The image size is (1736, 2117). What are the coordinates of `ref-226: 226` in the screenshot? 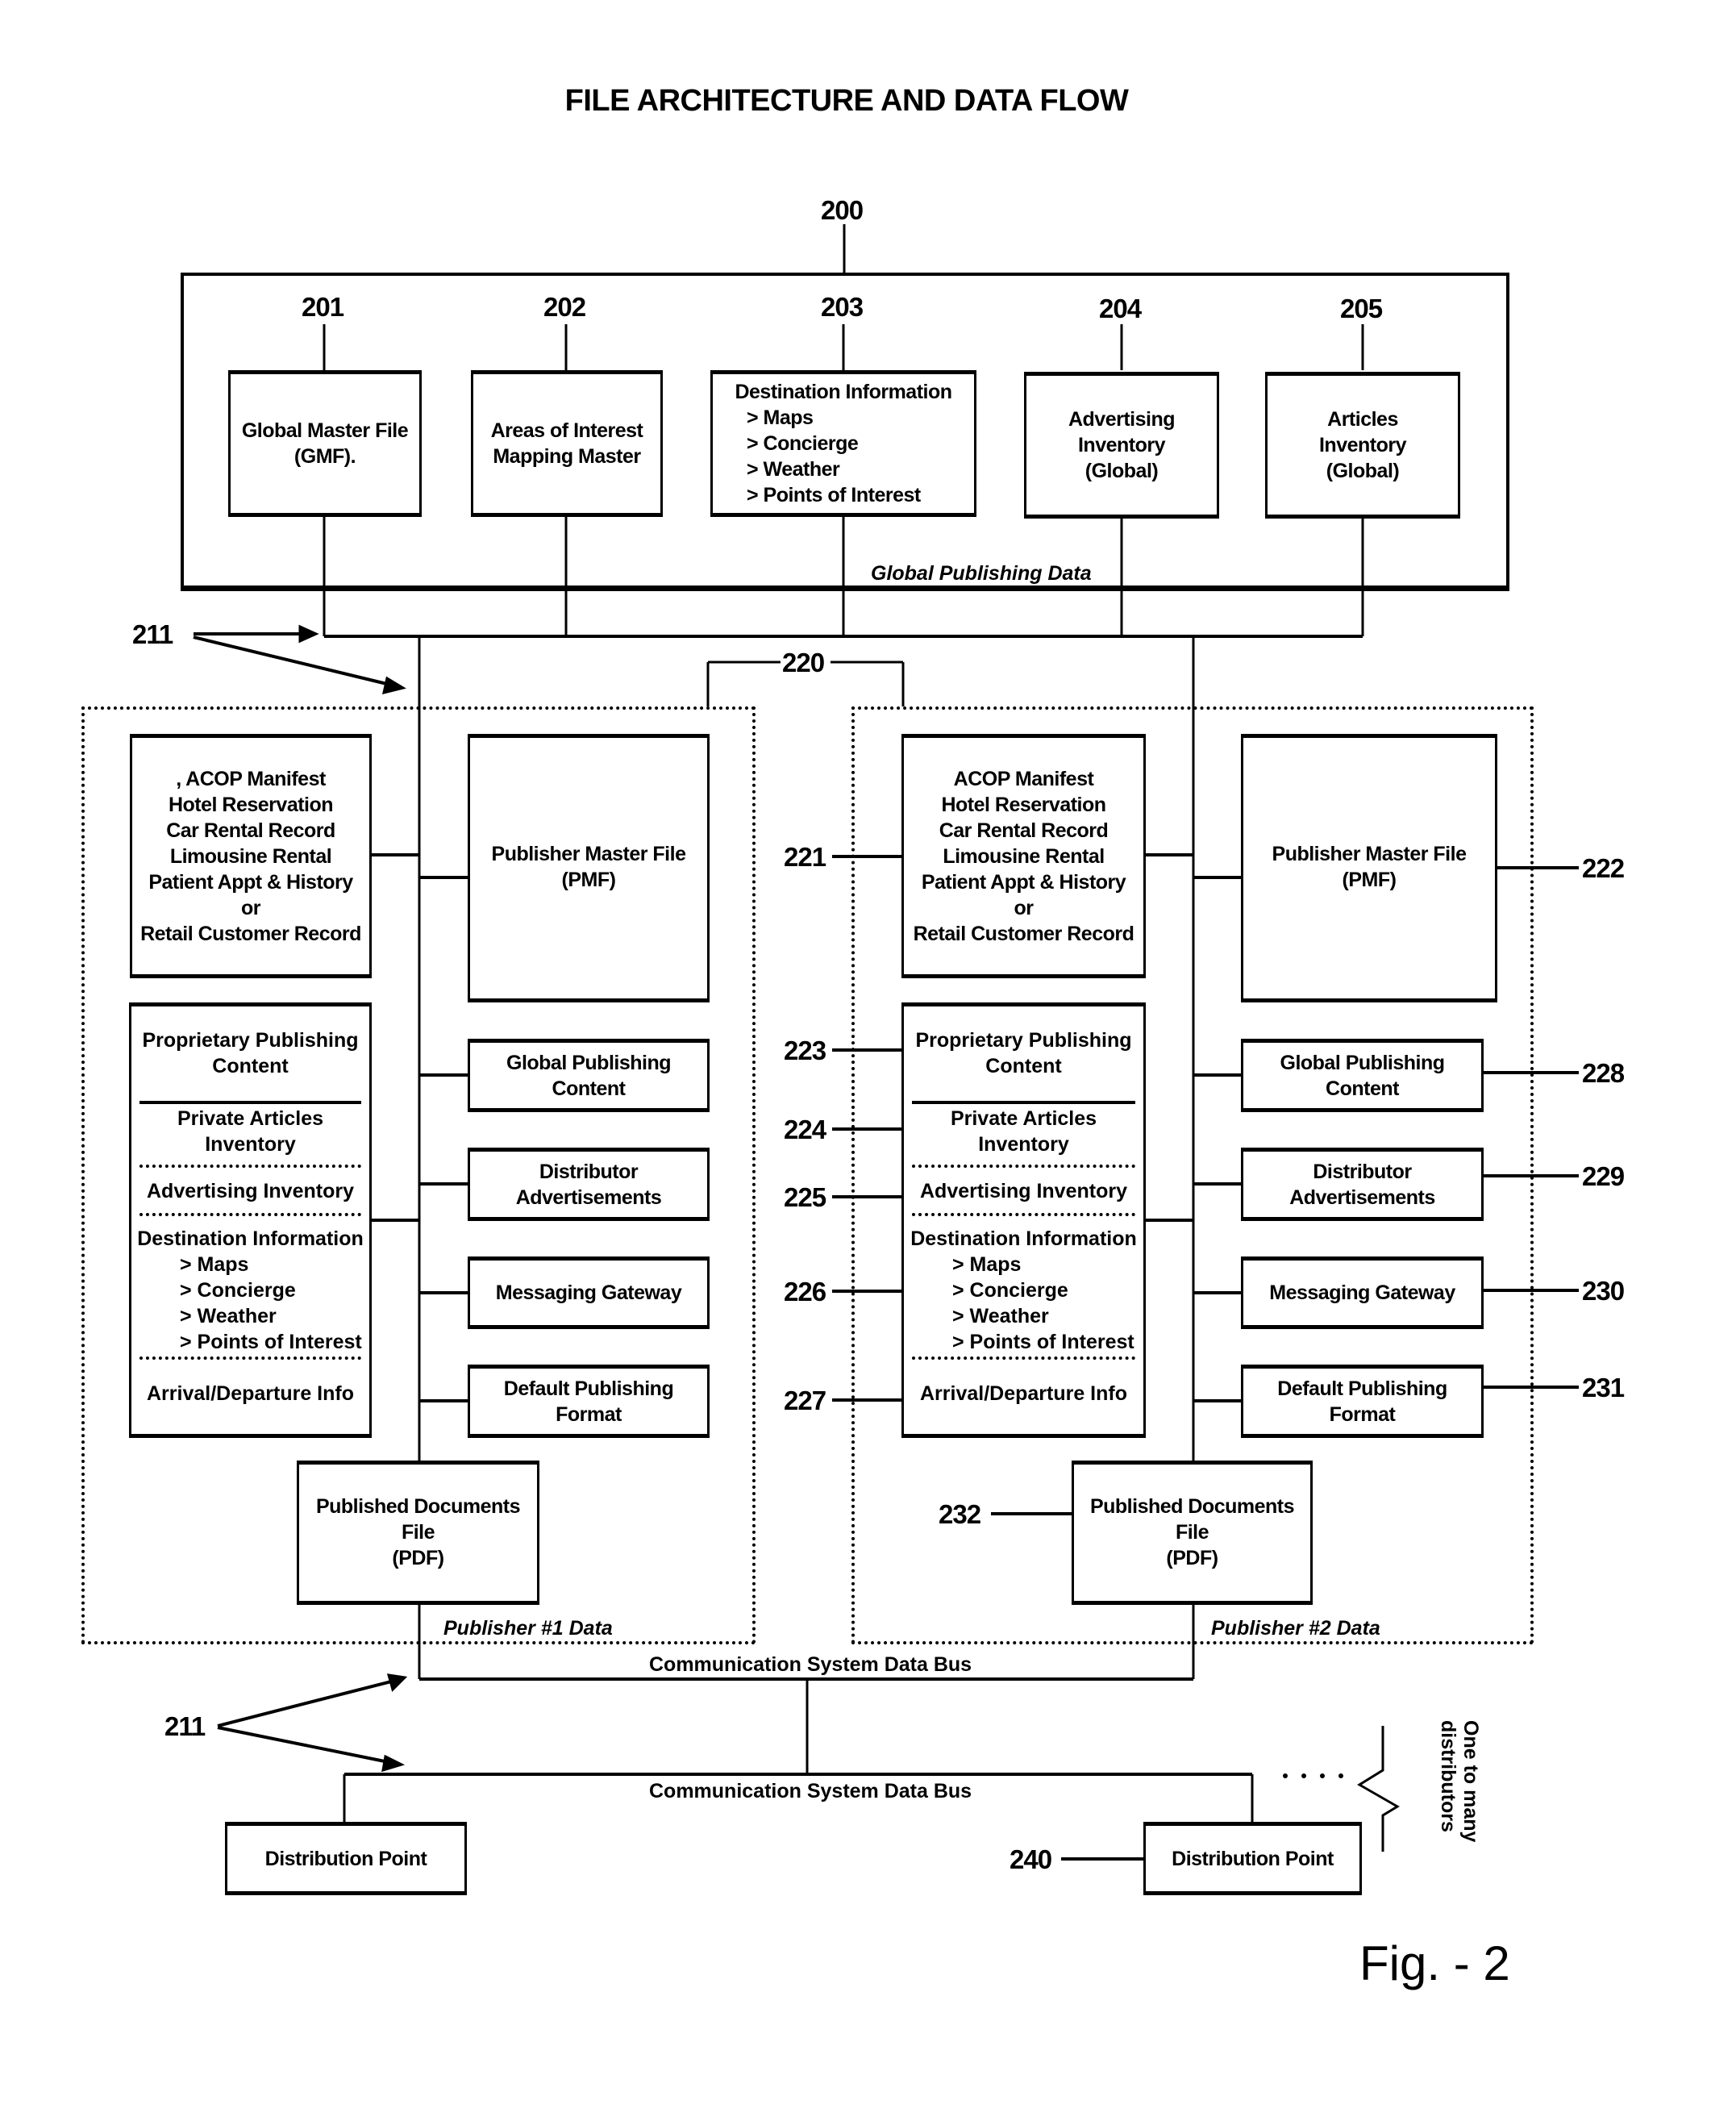 It's located at (805, 1291).